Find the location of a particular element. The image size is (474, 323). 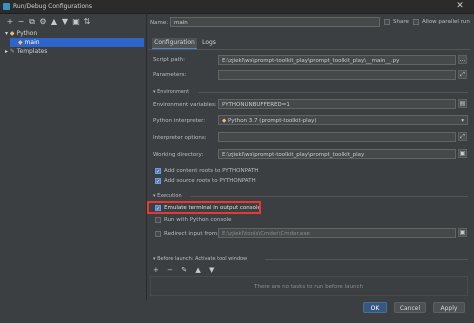

add-task-icon: + is located at coordinates (156, 270).